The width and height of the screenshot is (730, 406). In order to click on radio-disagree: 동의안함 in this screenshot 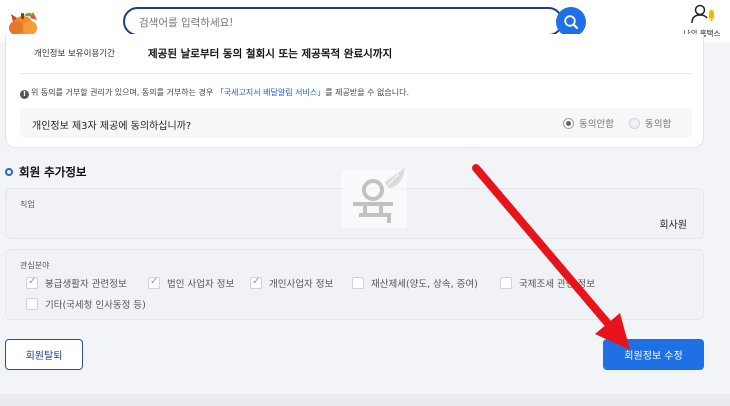, I will do `click(588, 123)`.